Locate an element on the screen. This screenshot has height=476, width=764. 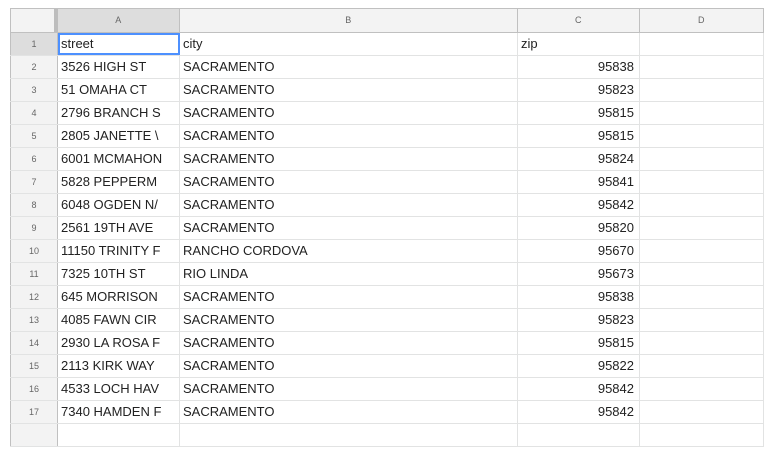
table-row: 1 street city zip is located at coordinates (387, 44).